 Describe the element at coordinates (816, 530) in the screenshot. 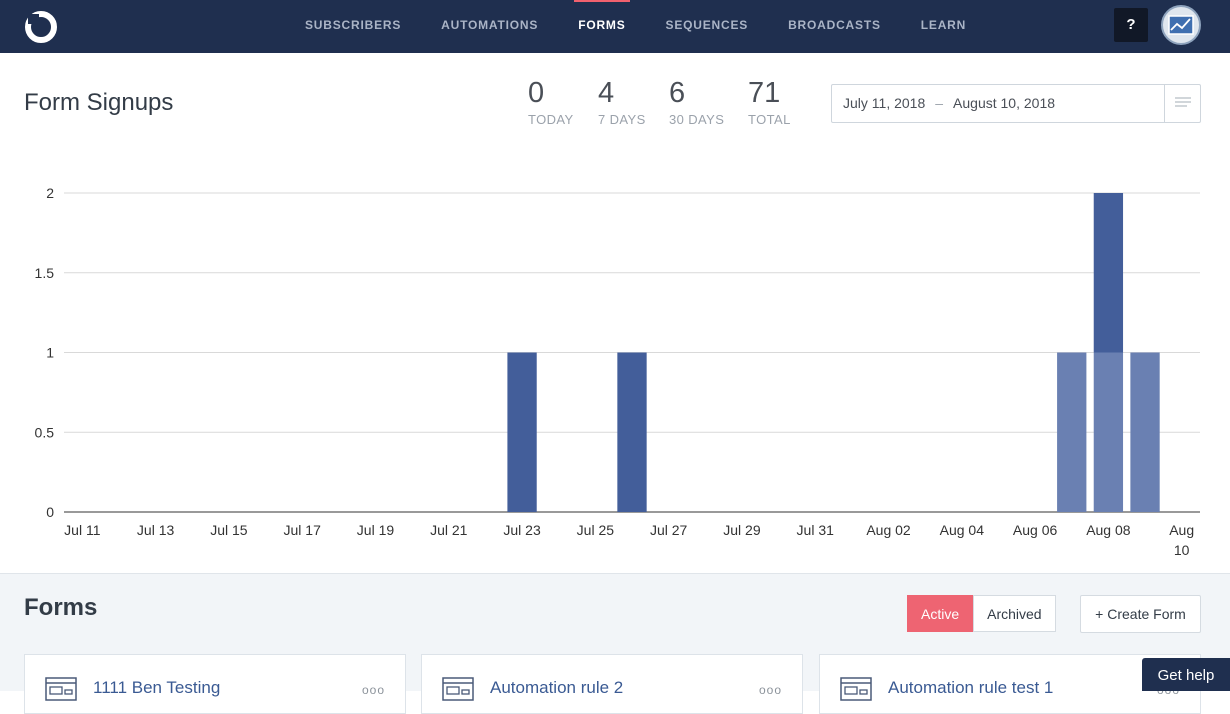

I see `x-tick-label: Jul 31` at that location.